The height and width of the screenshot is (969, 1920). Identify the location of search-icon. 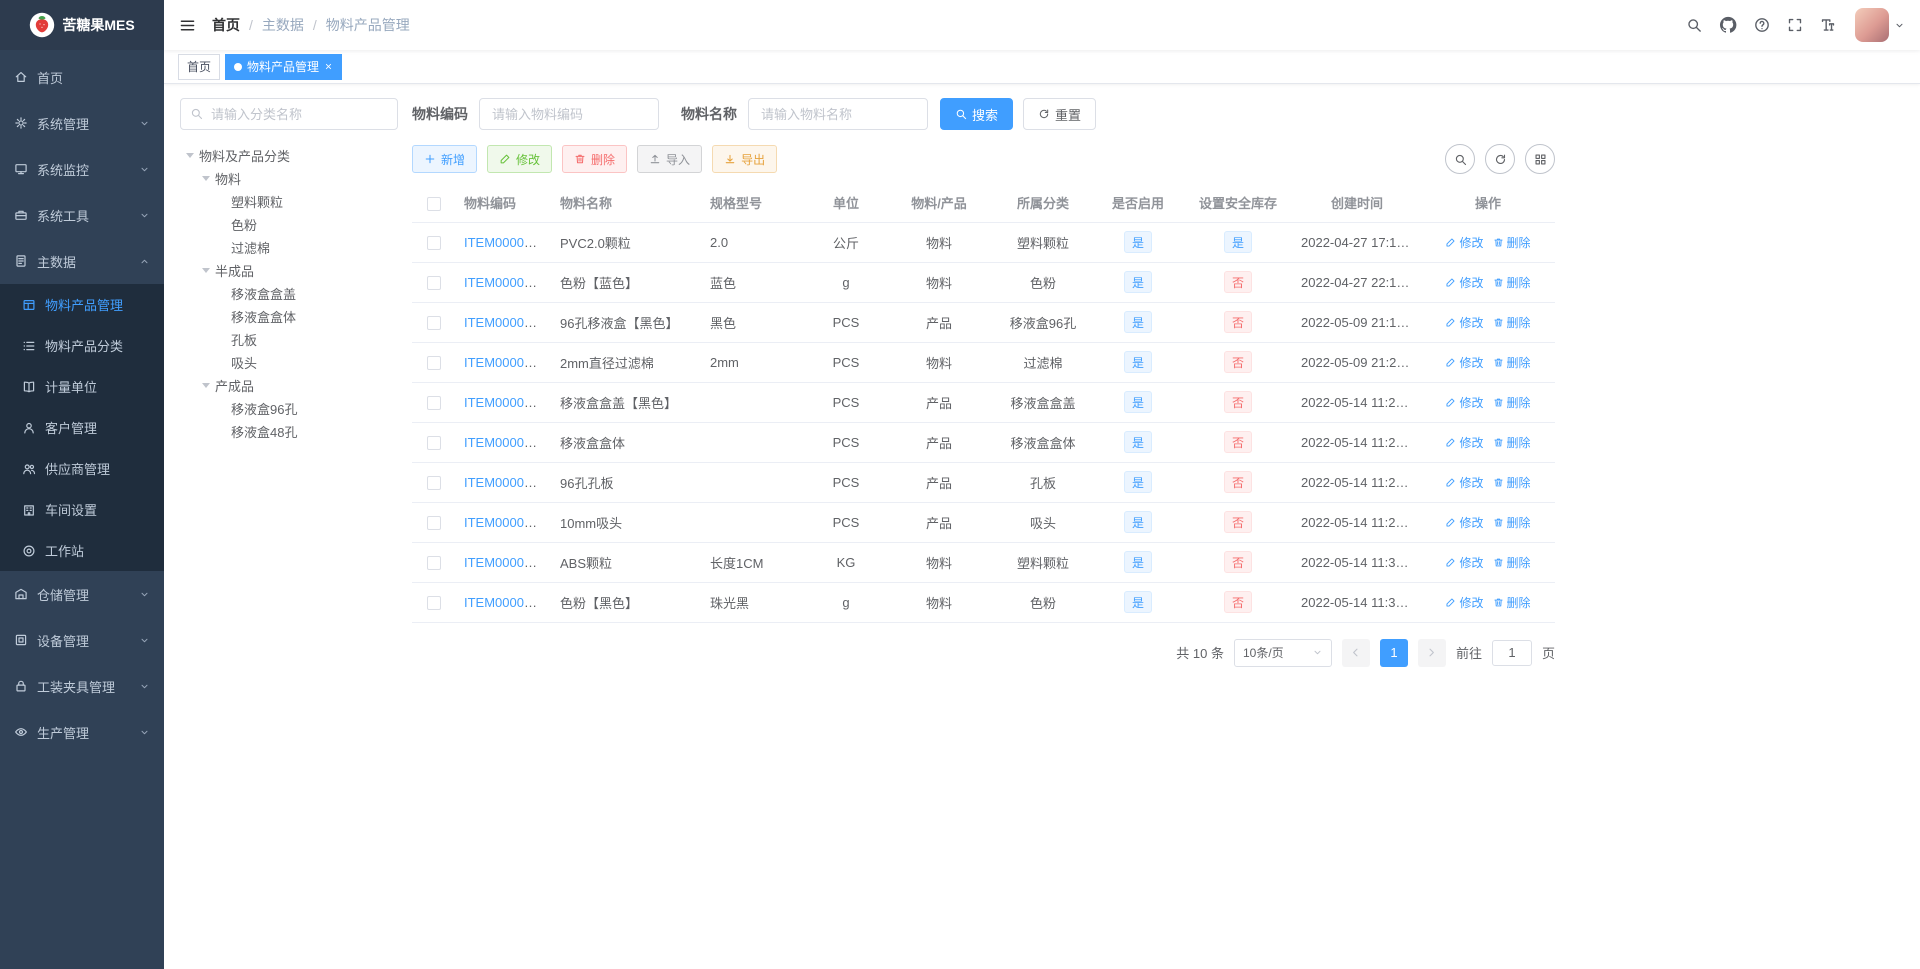
(1694, 25).